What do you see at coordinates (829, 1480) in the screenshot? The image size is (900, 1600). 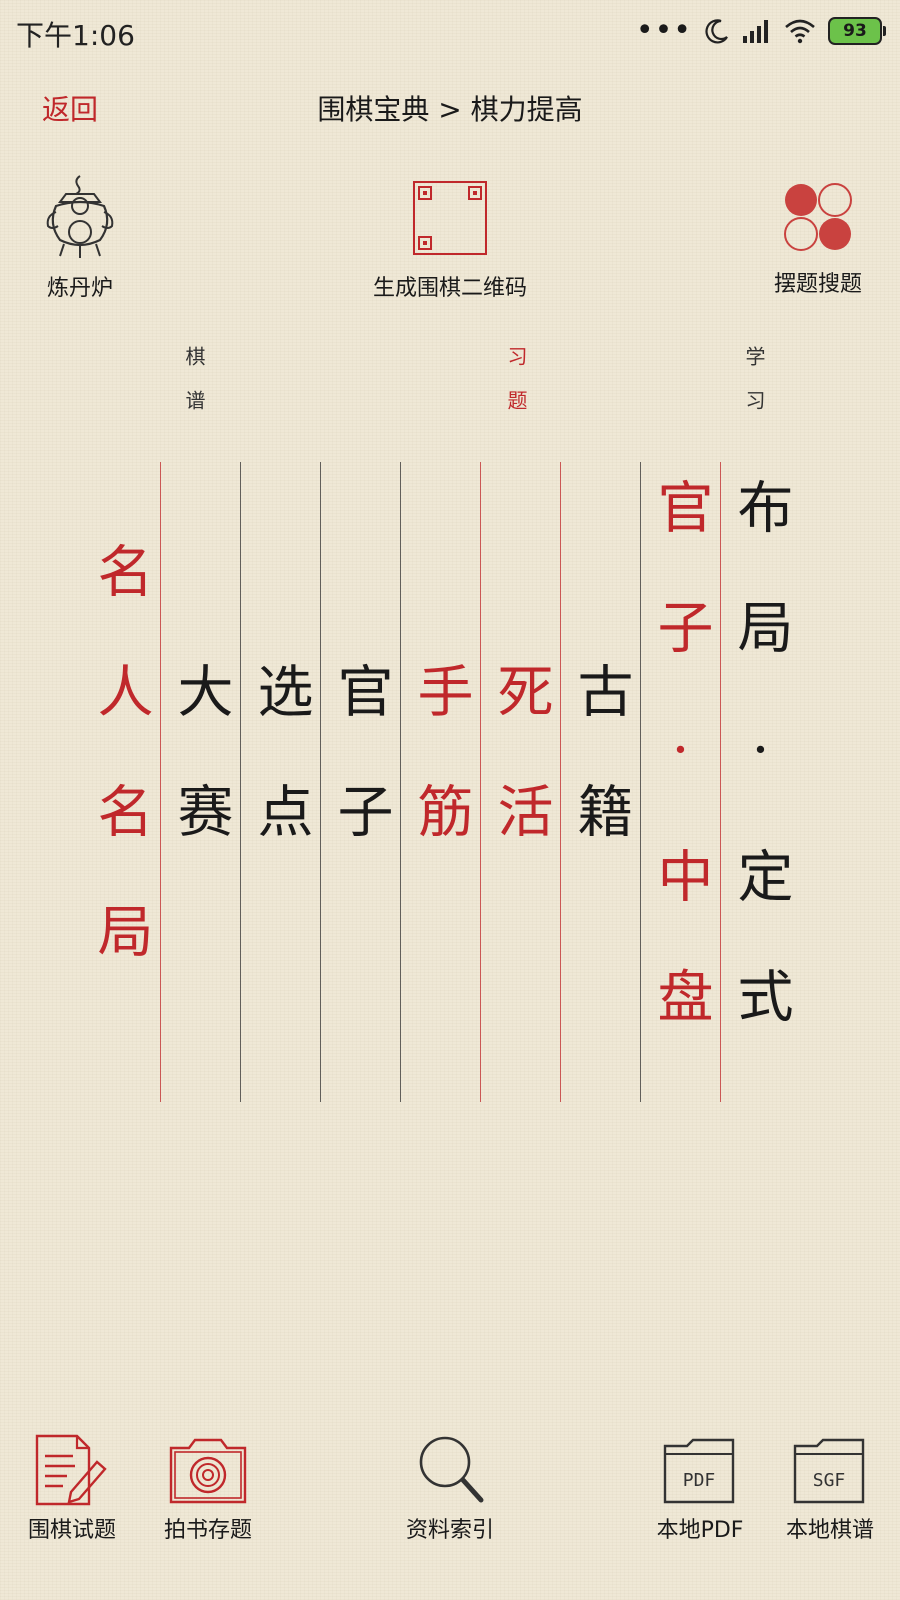 I see `sgf-badge: SGF` at bounding box center [829, 1480].